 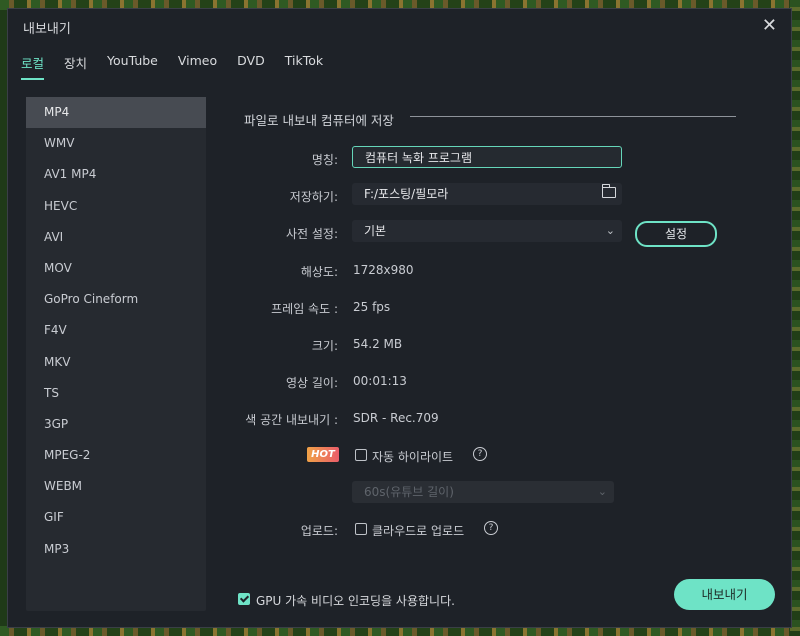 I want to click on auto-highlight-label: 자동 하이라이트, so click(x=413, y=457).